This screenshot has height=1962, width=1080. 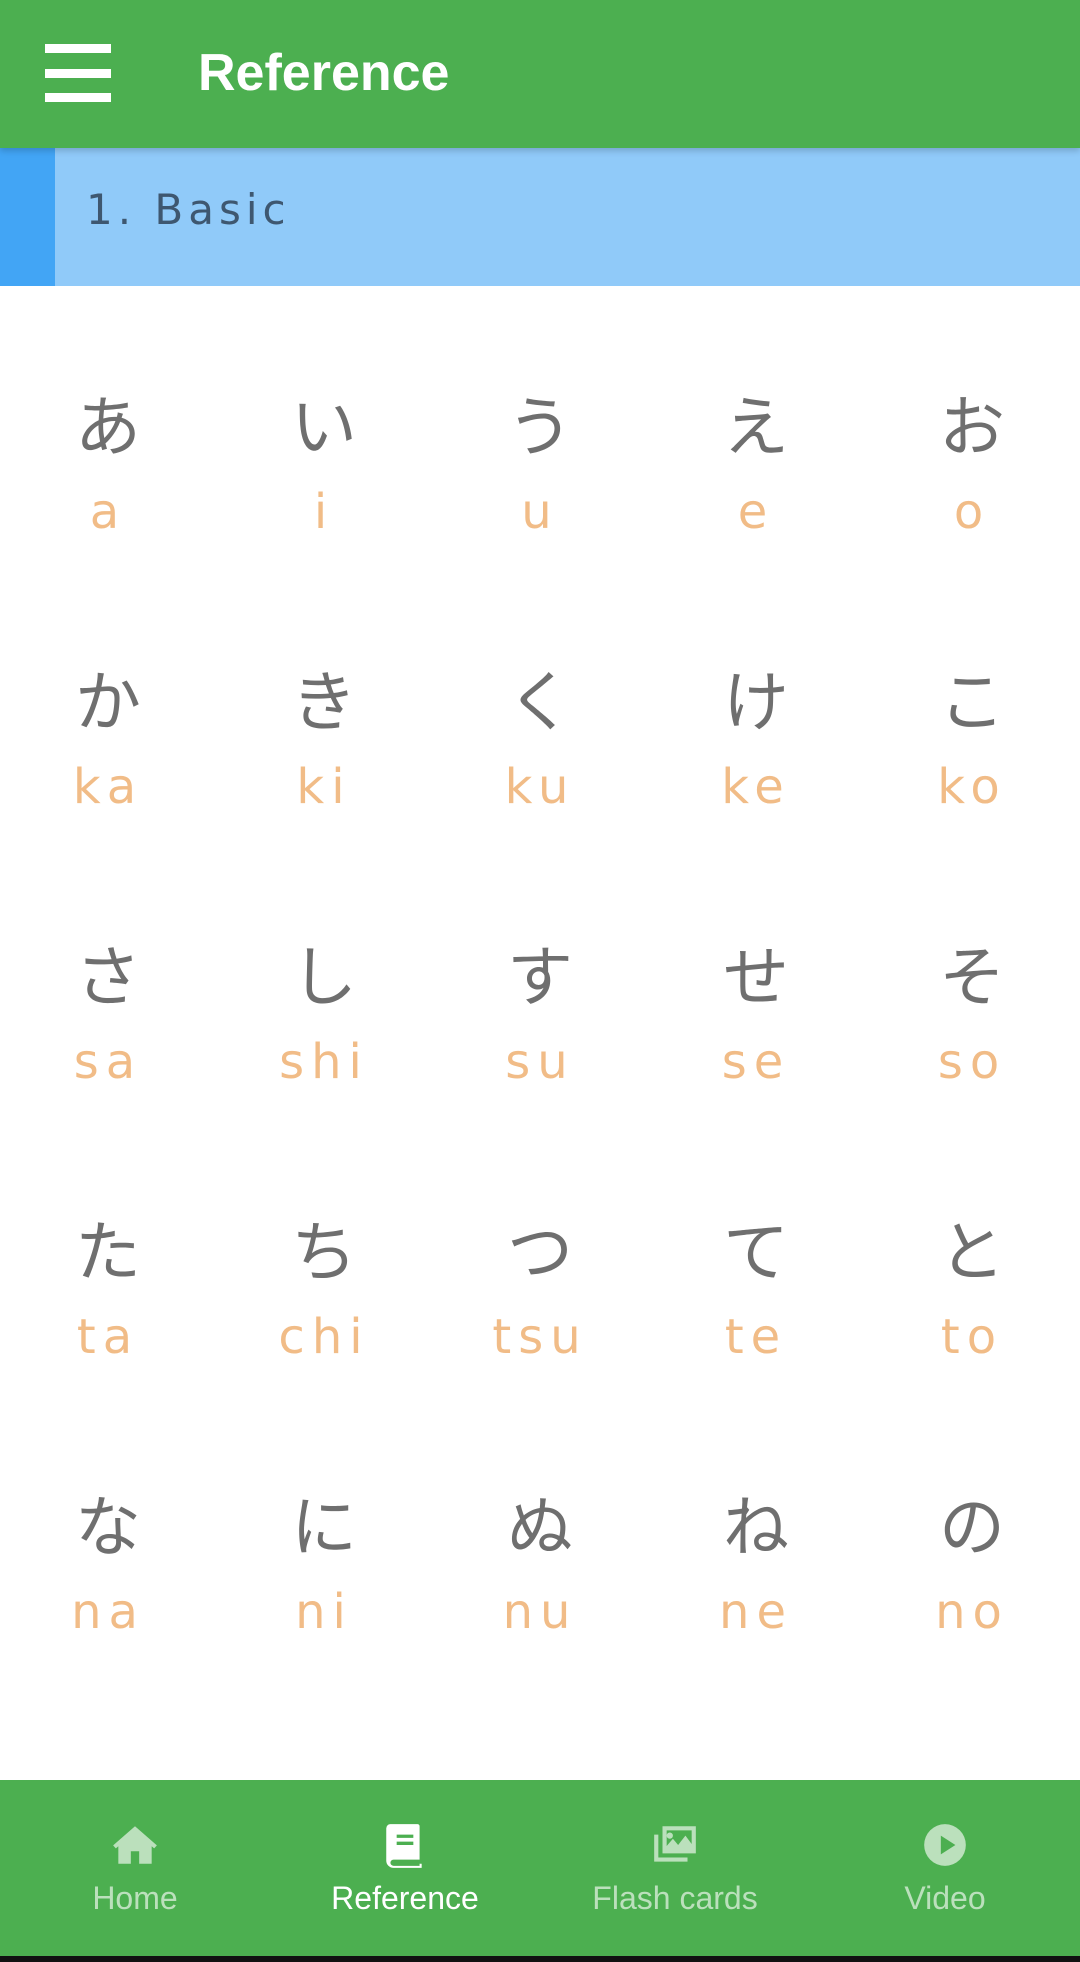 I want to click on kana-cell: き ki, so click(x=324, y=792).